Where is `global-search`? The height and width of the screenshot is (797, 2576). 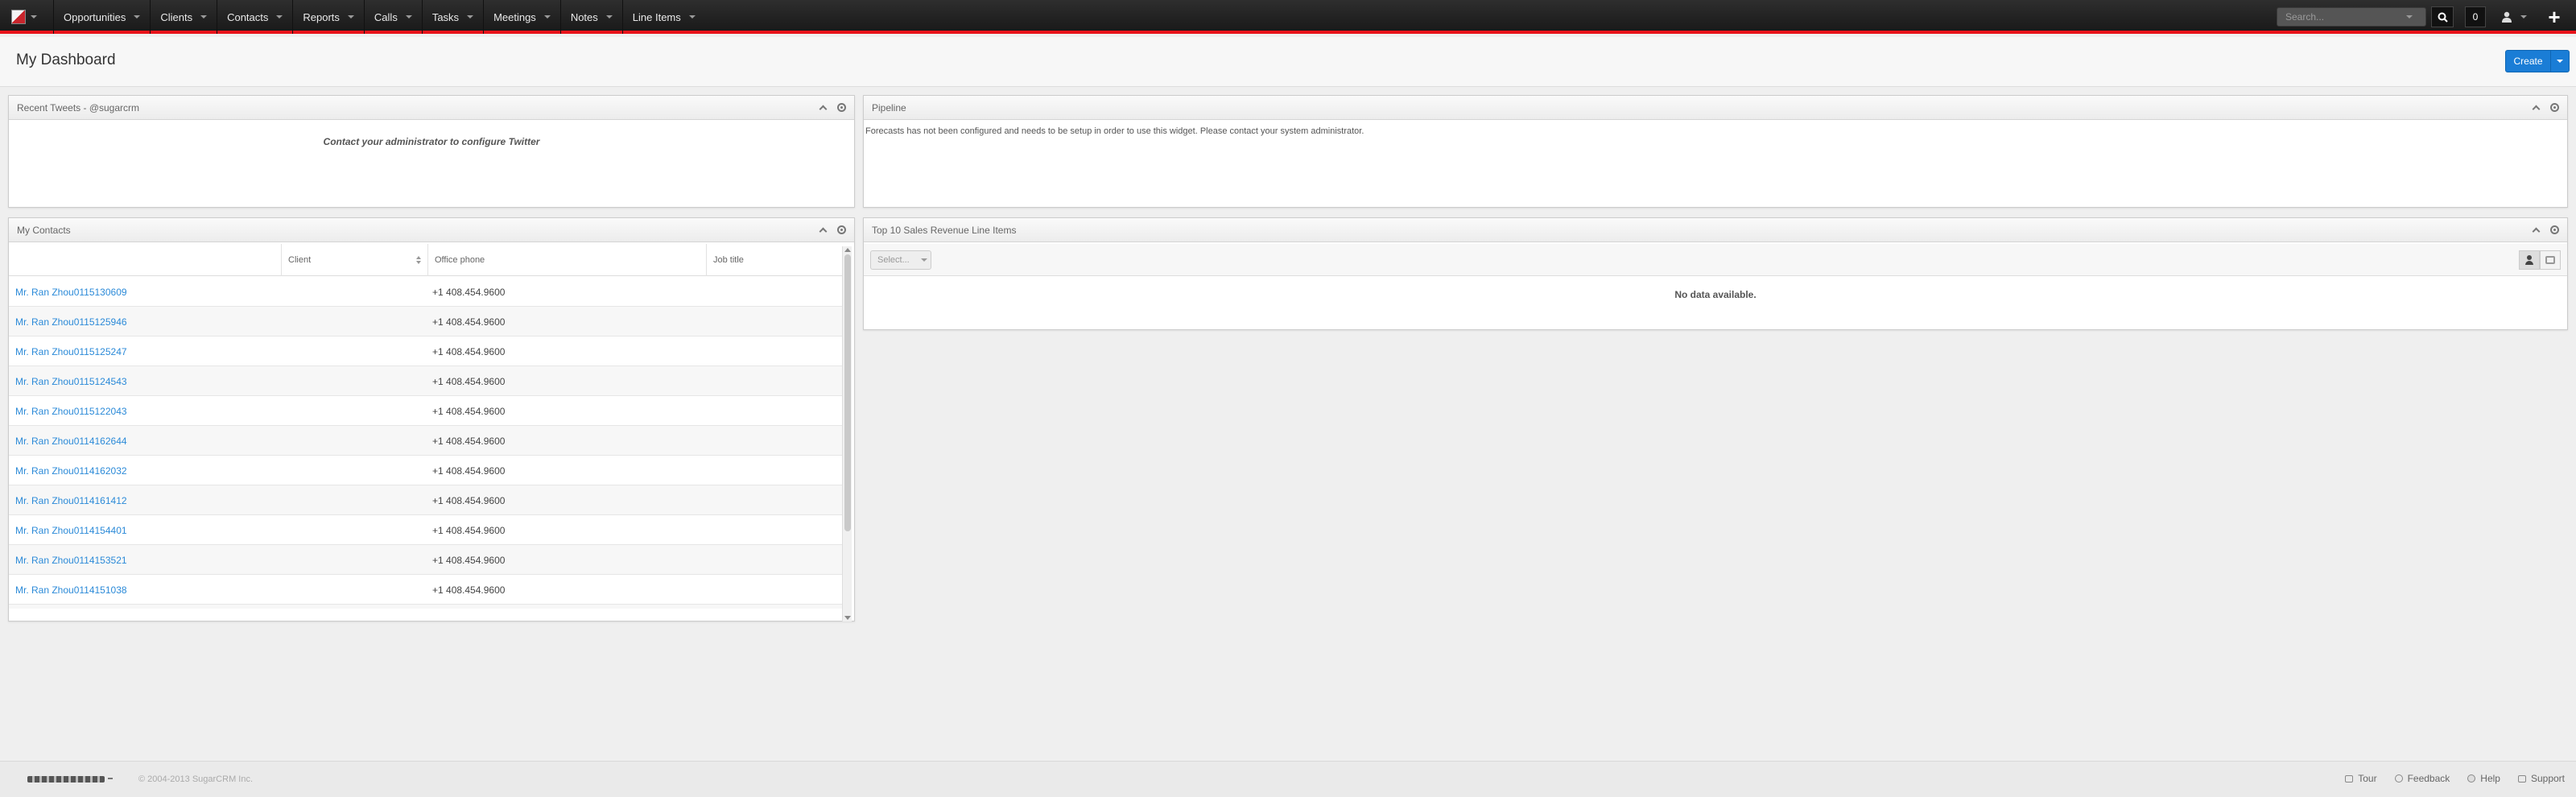
global-search is located at coordinates (2351, 17).